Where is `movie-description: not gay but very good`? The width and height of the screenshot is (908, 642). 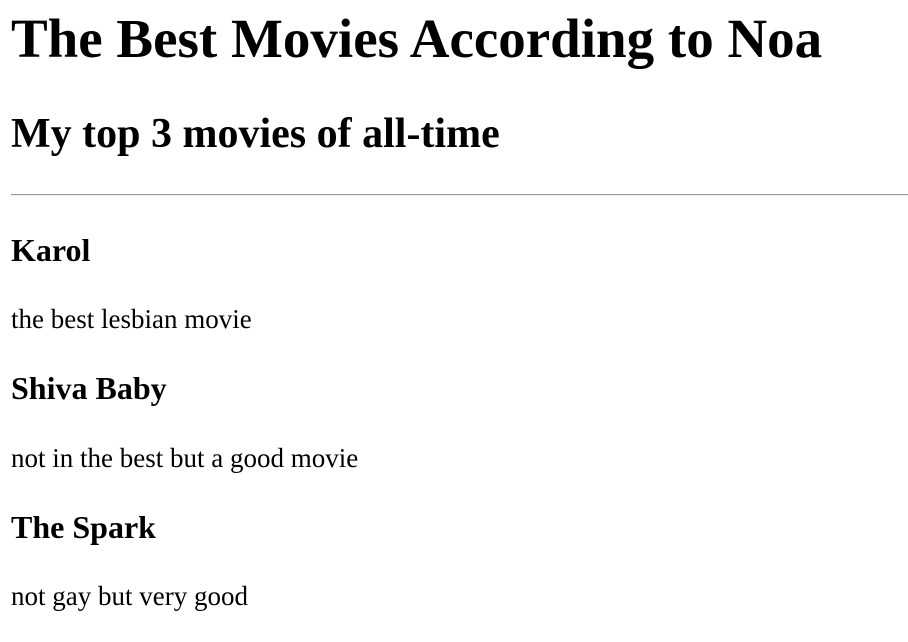
movie-description: not gay but very good is located at coordinates (129, 596).